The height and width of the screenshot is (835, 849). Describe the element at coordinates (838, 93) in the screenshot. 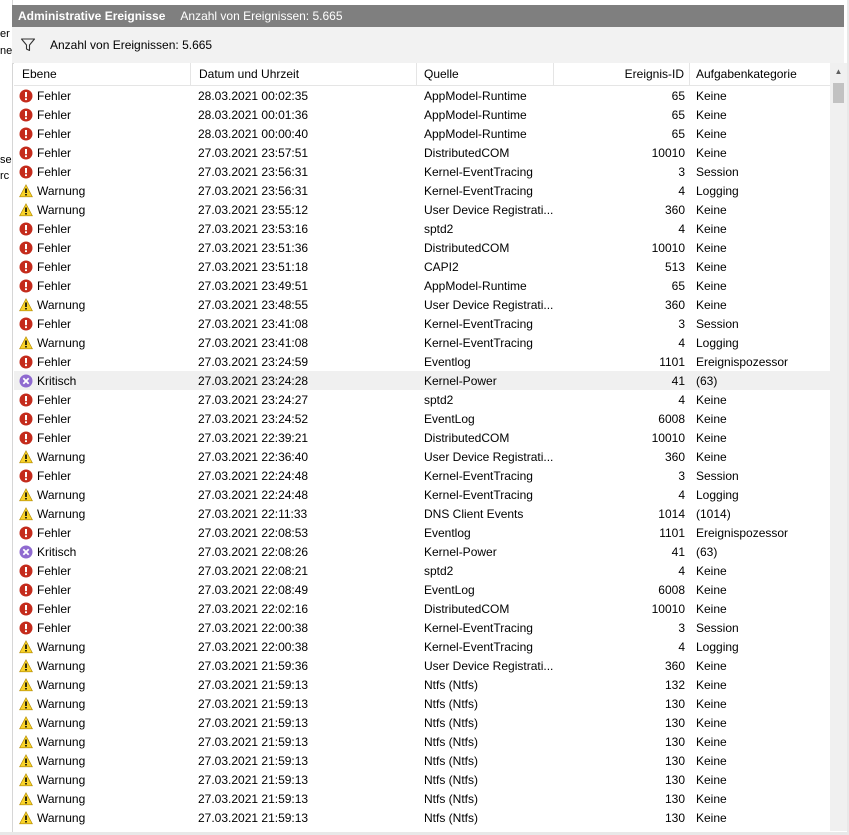

I see `scrollbar-thumb` at that location.